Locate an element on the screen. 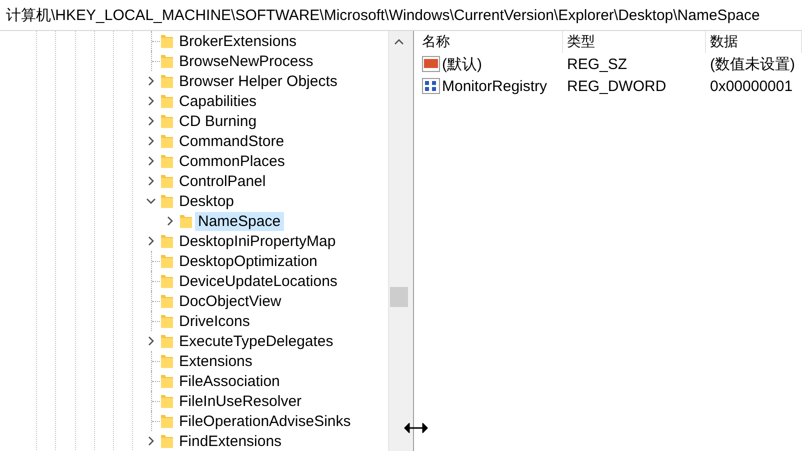 This screenshot has width=802, height=451. value-data: 0x00000001 is located at coordinates (751, 86).